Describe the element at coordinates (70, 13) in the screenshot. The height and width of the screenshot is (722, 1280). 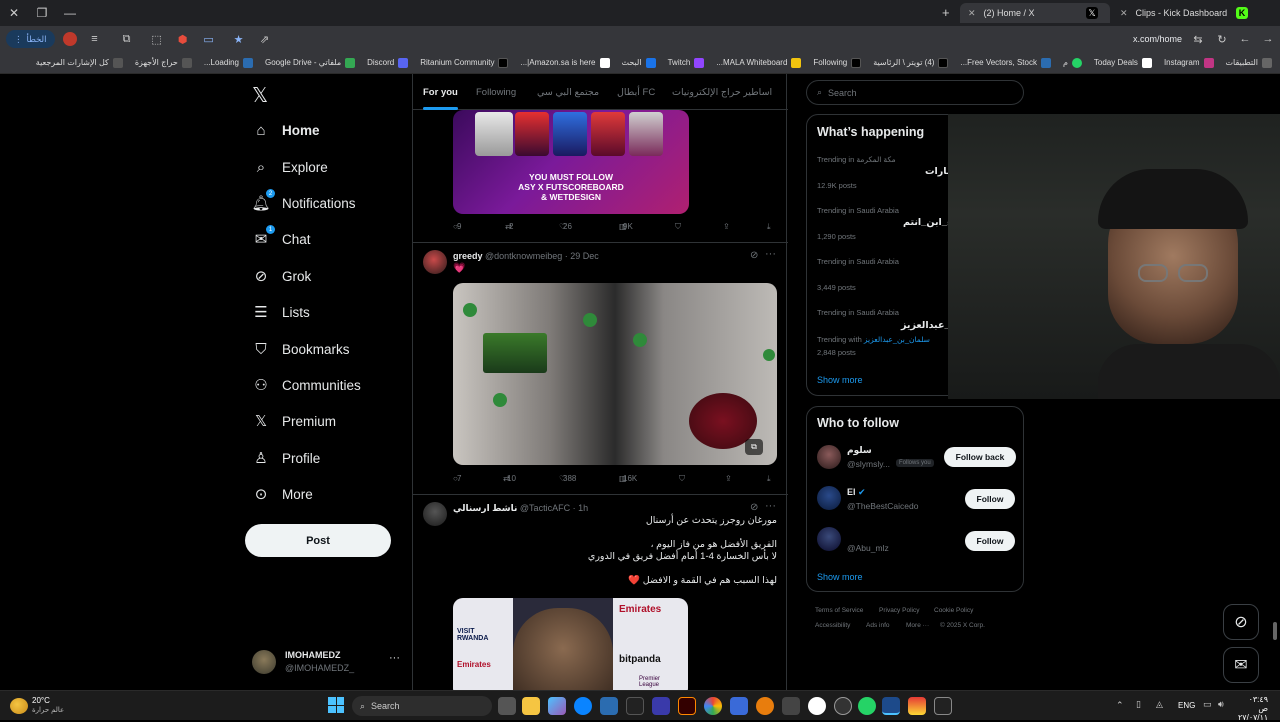
I see `minimize-window-icon: —` at that location.